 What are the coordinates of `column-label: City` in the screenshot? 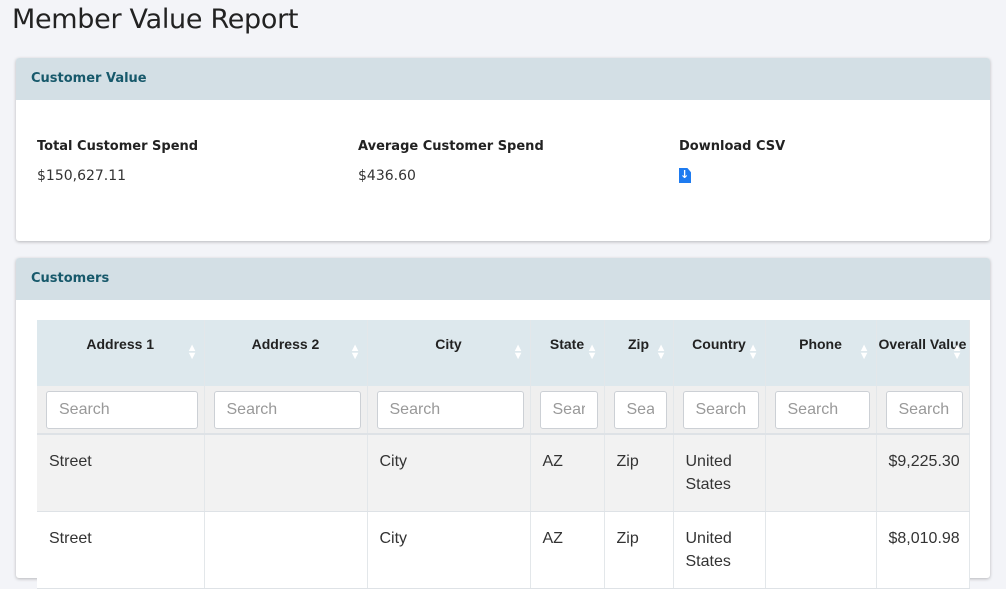 It's located at (448, 344).